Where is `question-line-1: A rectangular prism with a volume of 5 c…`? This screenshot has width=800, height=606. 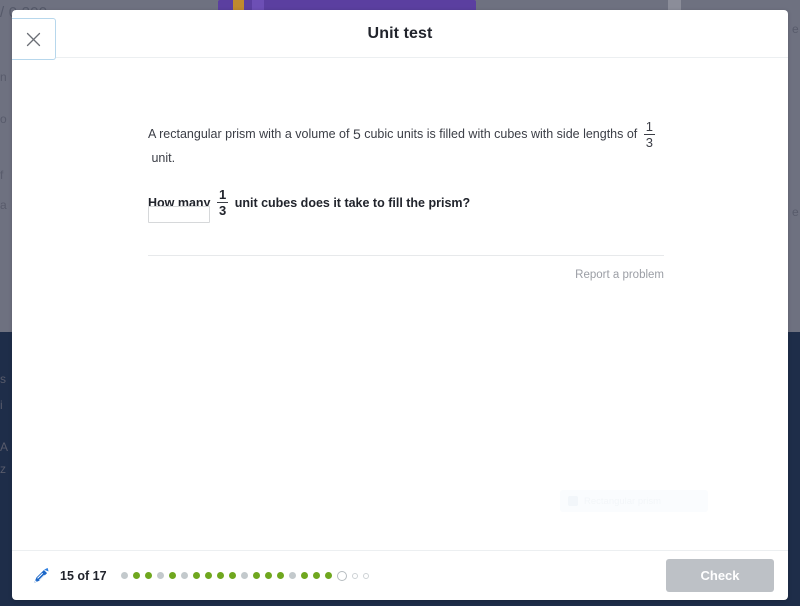 question-line-1: A rectangular prism with a volume of 5 c… is located at coordinates (406, 143).